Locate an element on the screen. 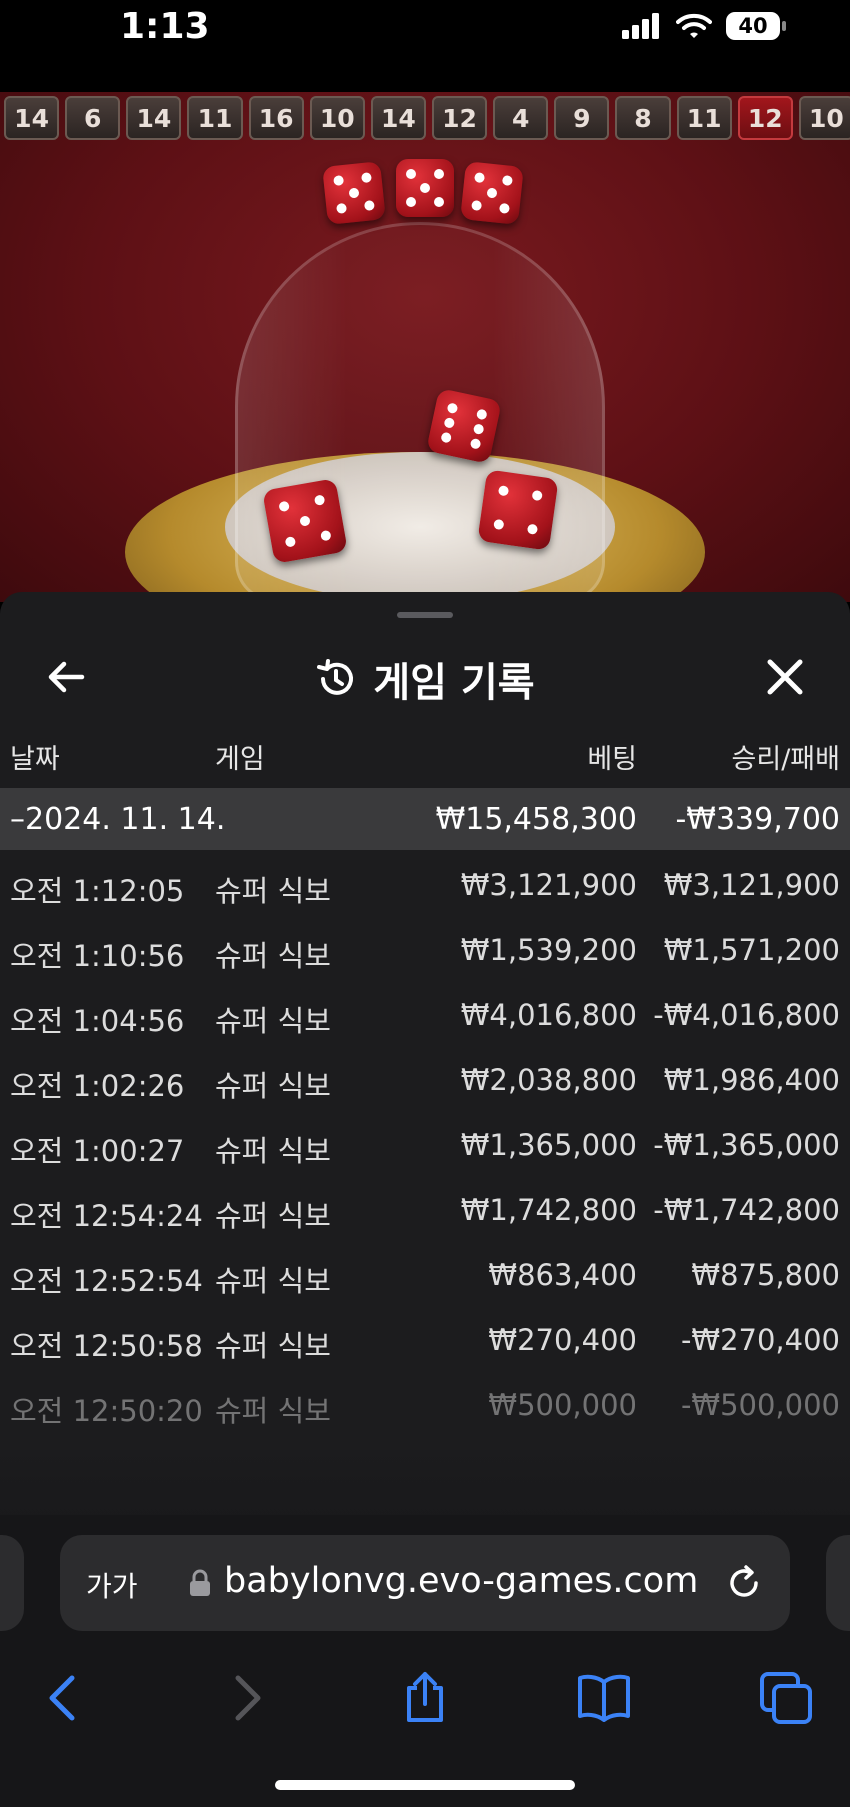 This screenshot has height=1807, width=850. wifi-icon is located at coordinates (694, 25).